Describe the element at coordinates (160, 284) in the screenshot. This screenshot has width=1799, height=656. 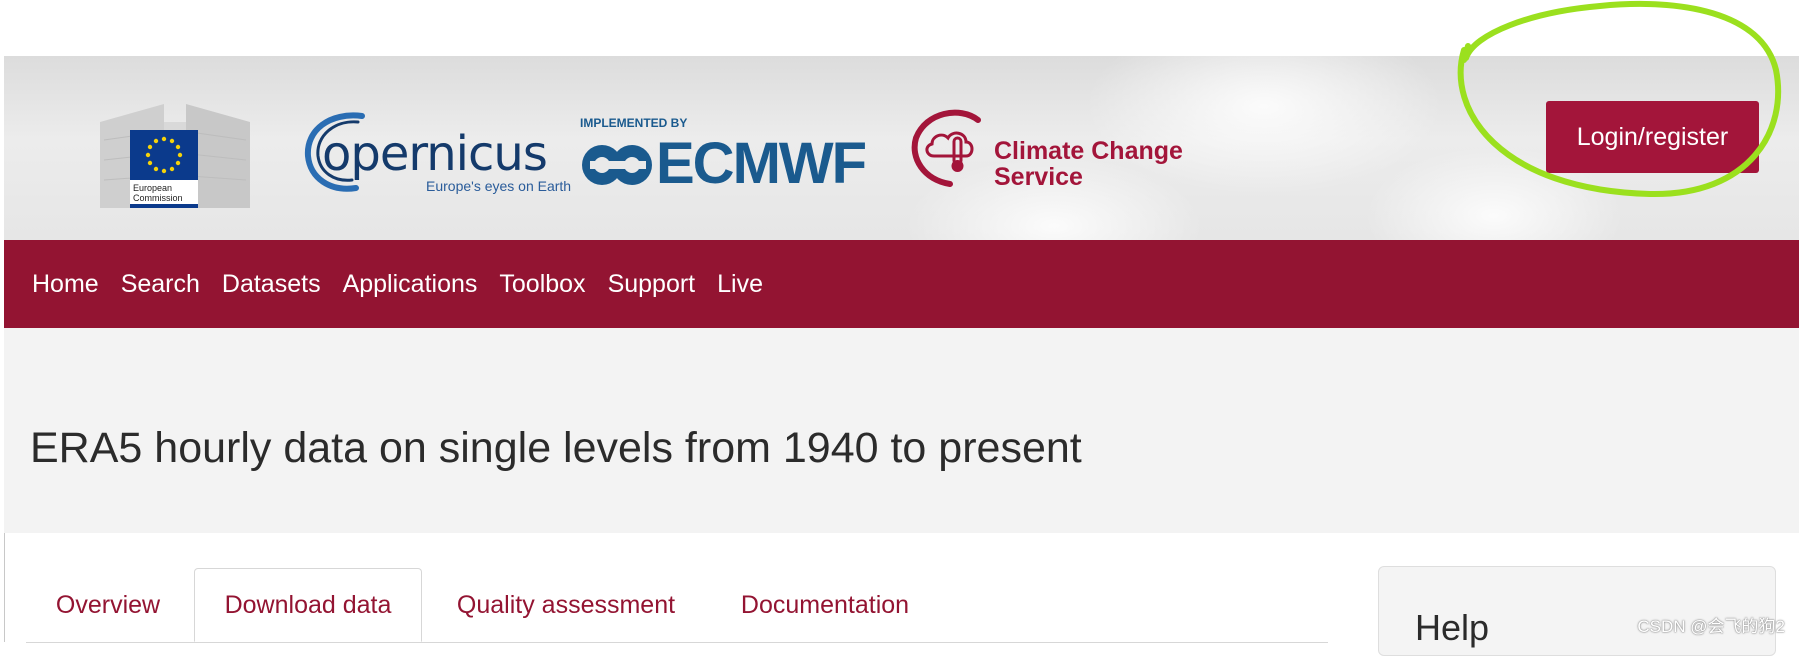
I see `nav-item-search: Search` at that location.